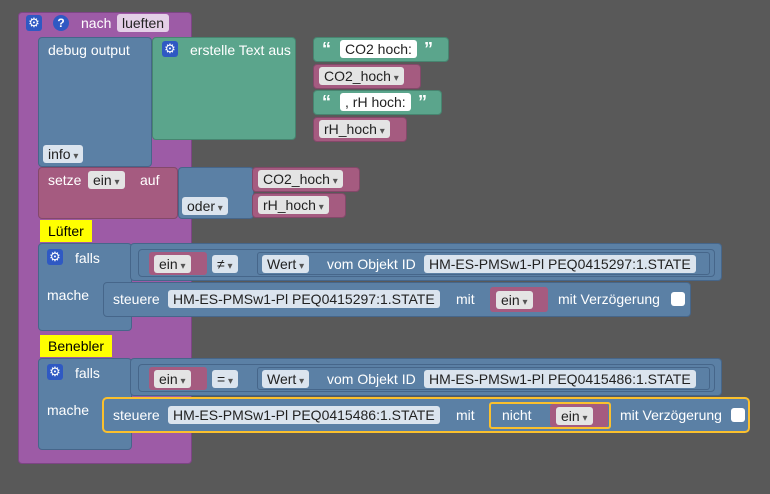 The image size is (770, 494). Describe the element at coordinates (66, 231) in the screenshot. I see `comment-label: Lüfter` at that location.